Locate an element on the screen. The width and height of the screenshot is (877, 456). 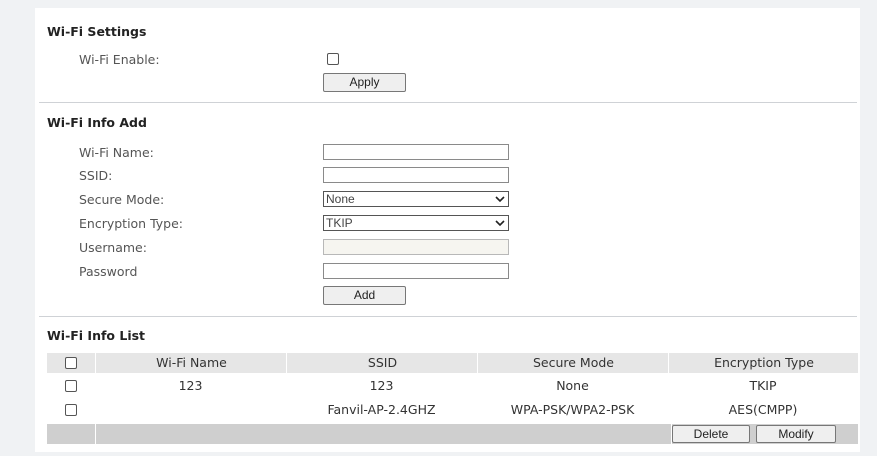
encryption-type-label: Encryption Type: is located at coordinates (131, 223).